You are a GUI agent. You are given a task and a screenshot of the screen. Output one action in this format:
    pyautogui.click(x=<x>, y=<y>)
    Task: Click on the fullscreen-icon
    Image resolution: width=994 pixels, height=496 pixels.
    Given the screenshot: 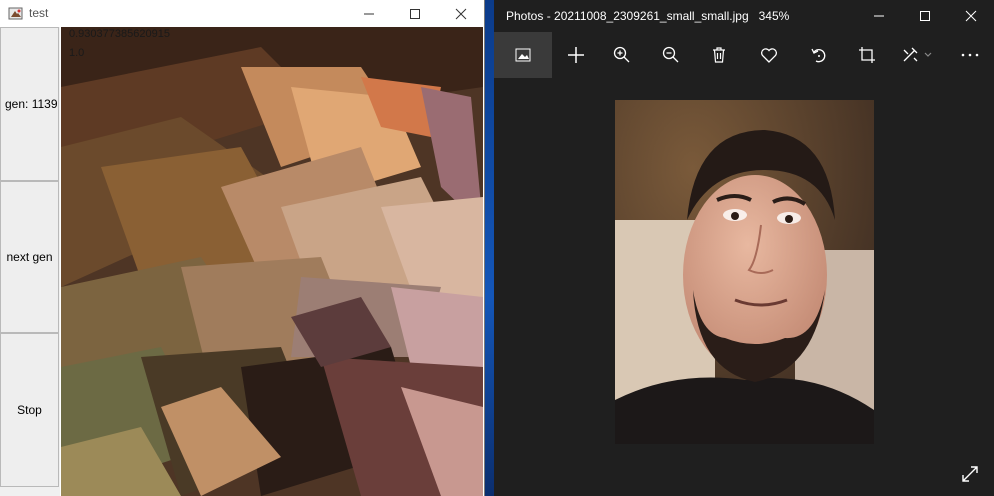 What is the action you would take?
    pyautogui.click(x=970, y=474)
    